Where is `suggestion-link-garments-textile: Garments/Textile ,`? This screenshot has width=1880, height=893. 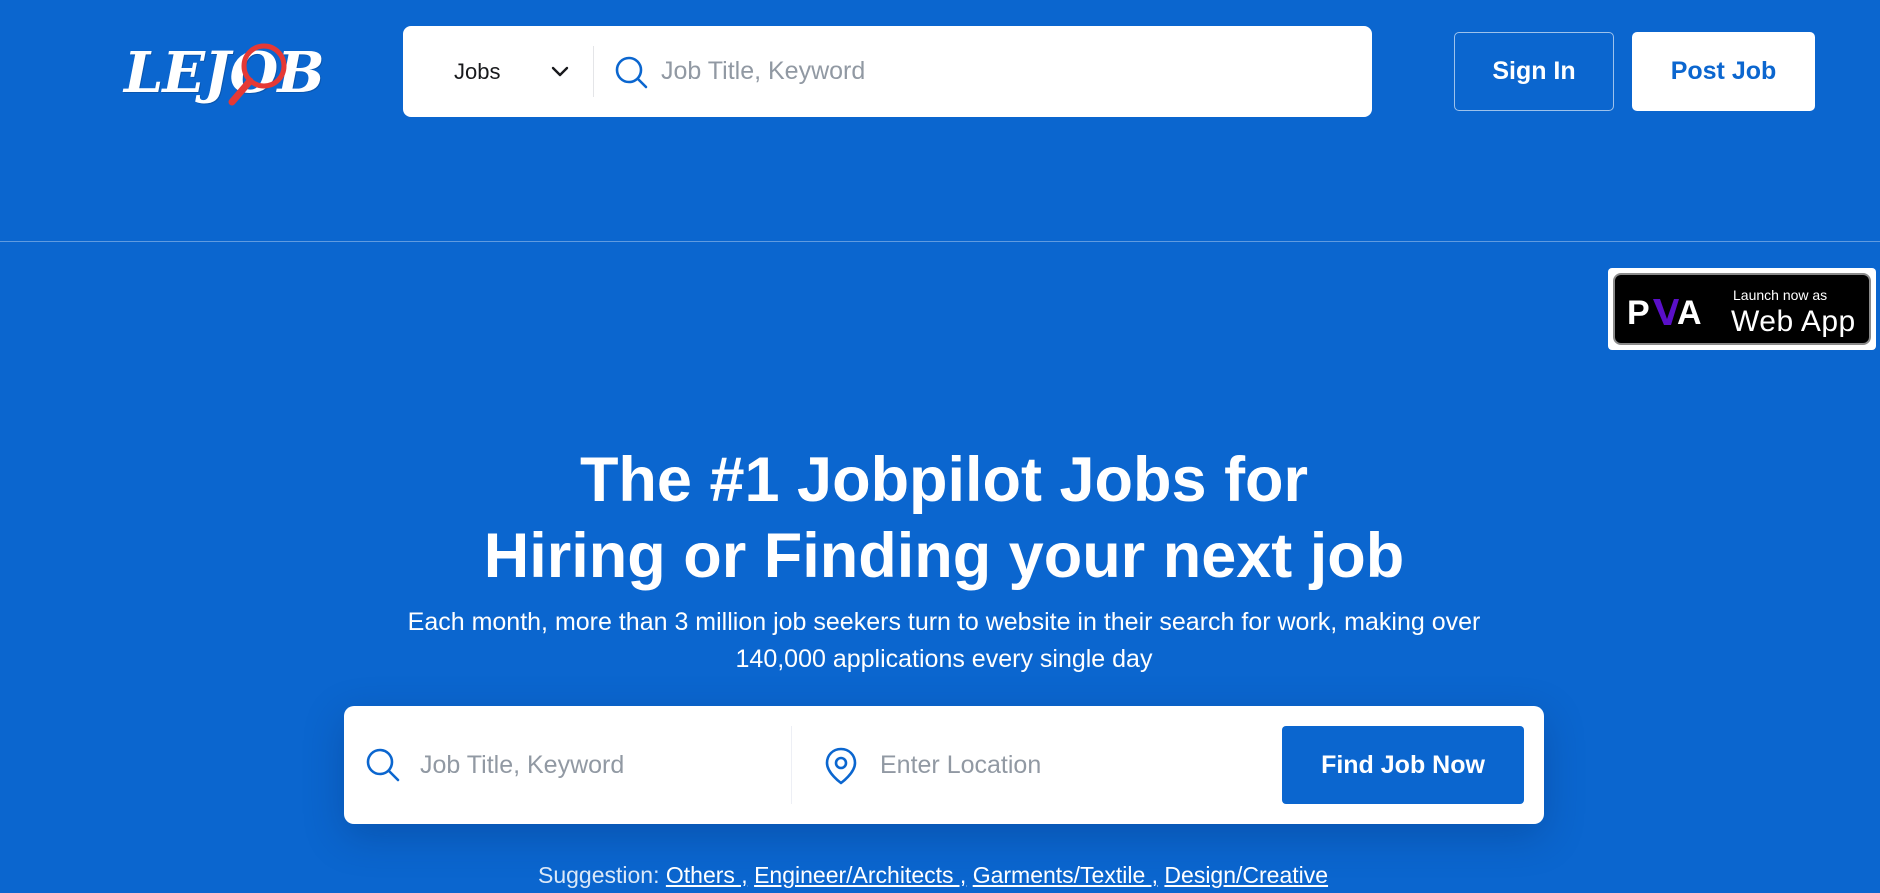 suggestion-link-garments-textile: Garments/Textile , is located at coordinates (1065, 875).